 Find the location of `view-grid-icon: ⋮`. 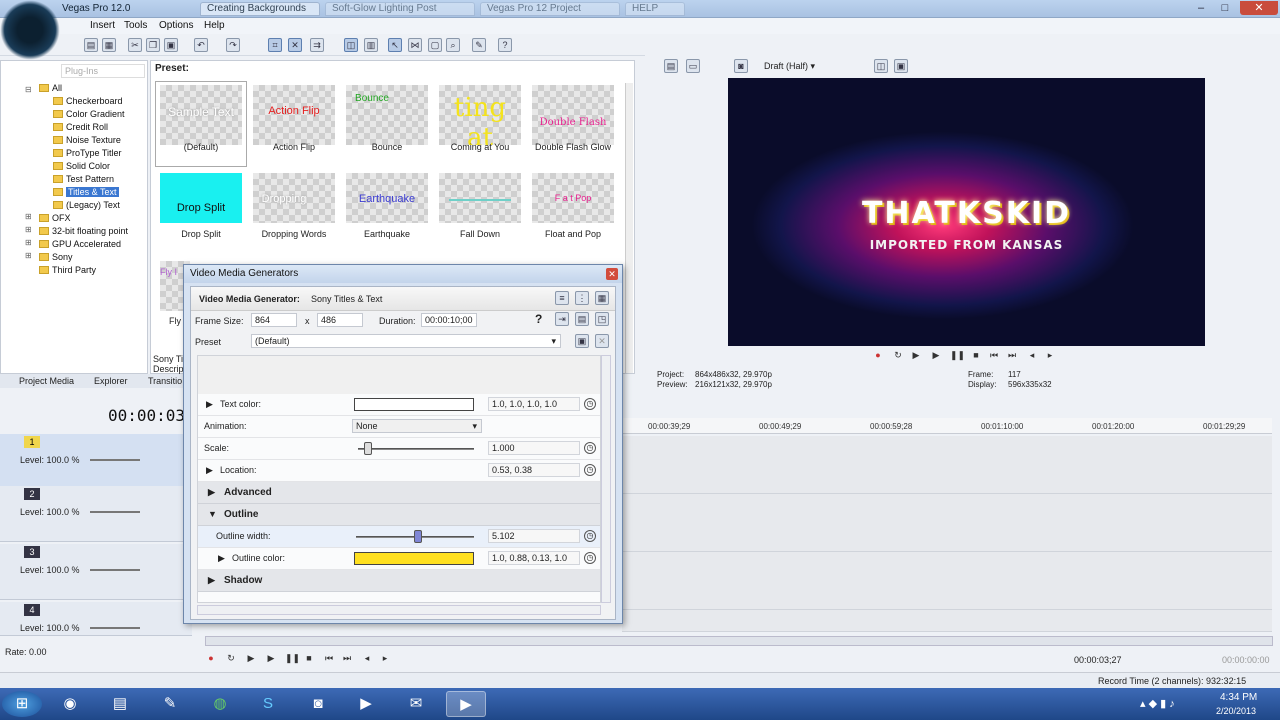

view-grid-icon: ⋮ is located at coordinates (582, 298).